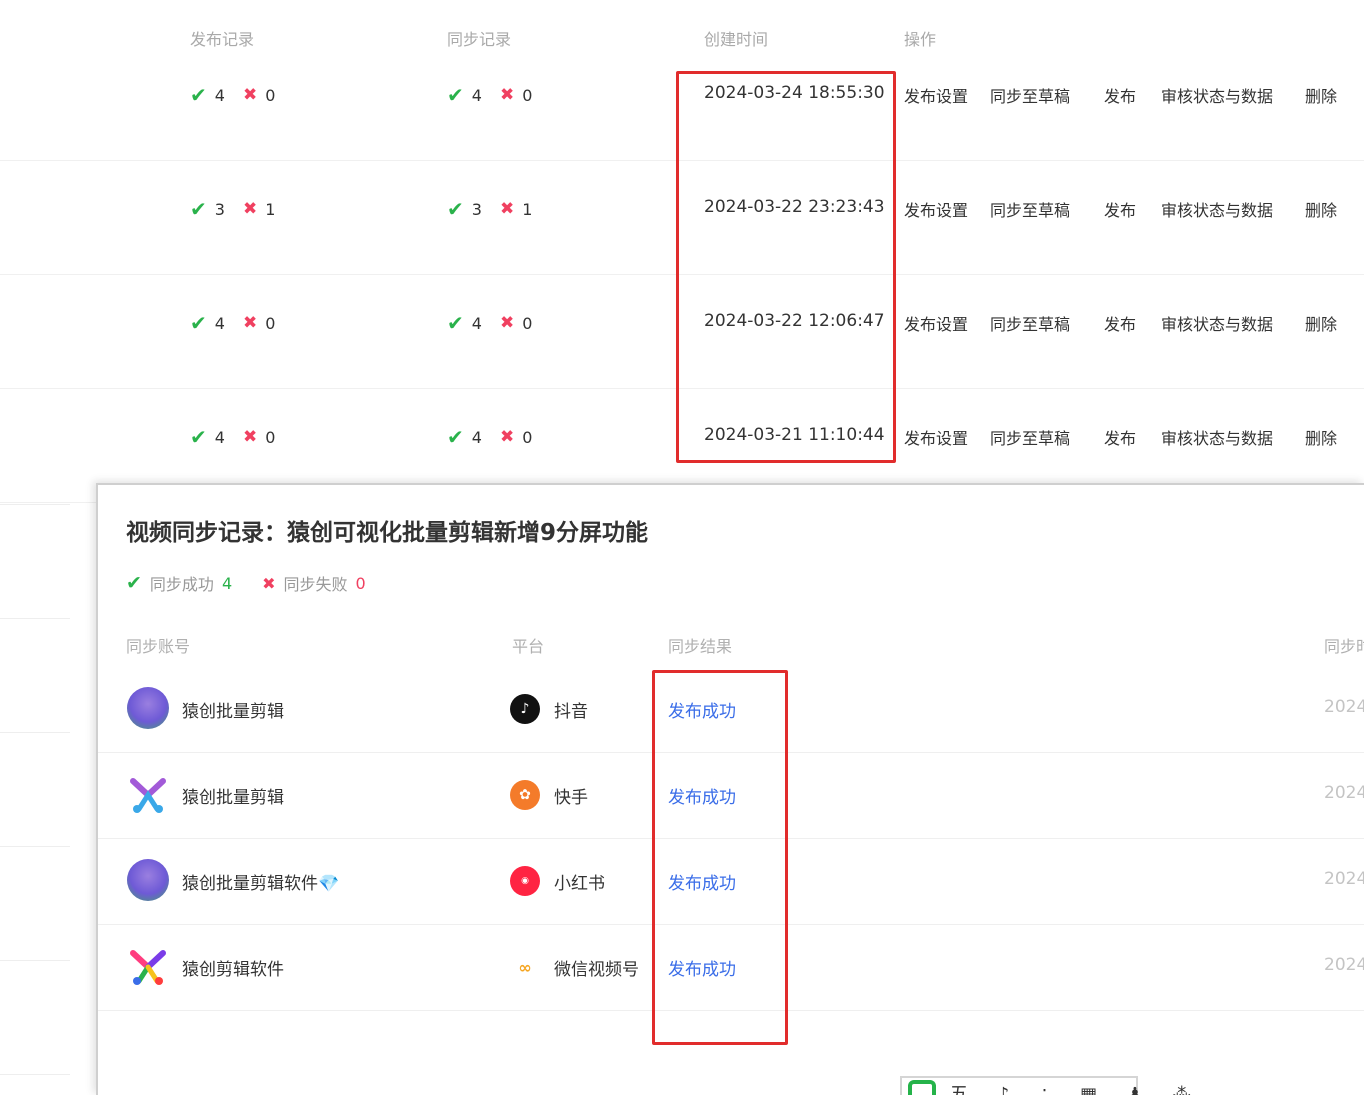  What do you see at coordinates (525, 795) in the screenshot?
I see `kuaishou-icon: ✿` at bounding box center [525, 795].